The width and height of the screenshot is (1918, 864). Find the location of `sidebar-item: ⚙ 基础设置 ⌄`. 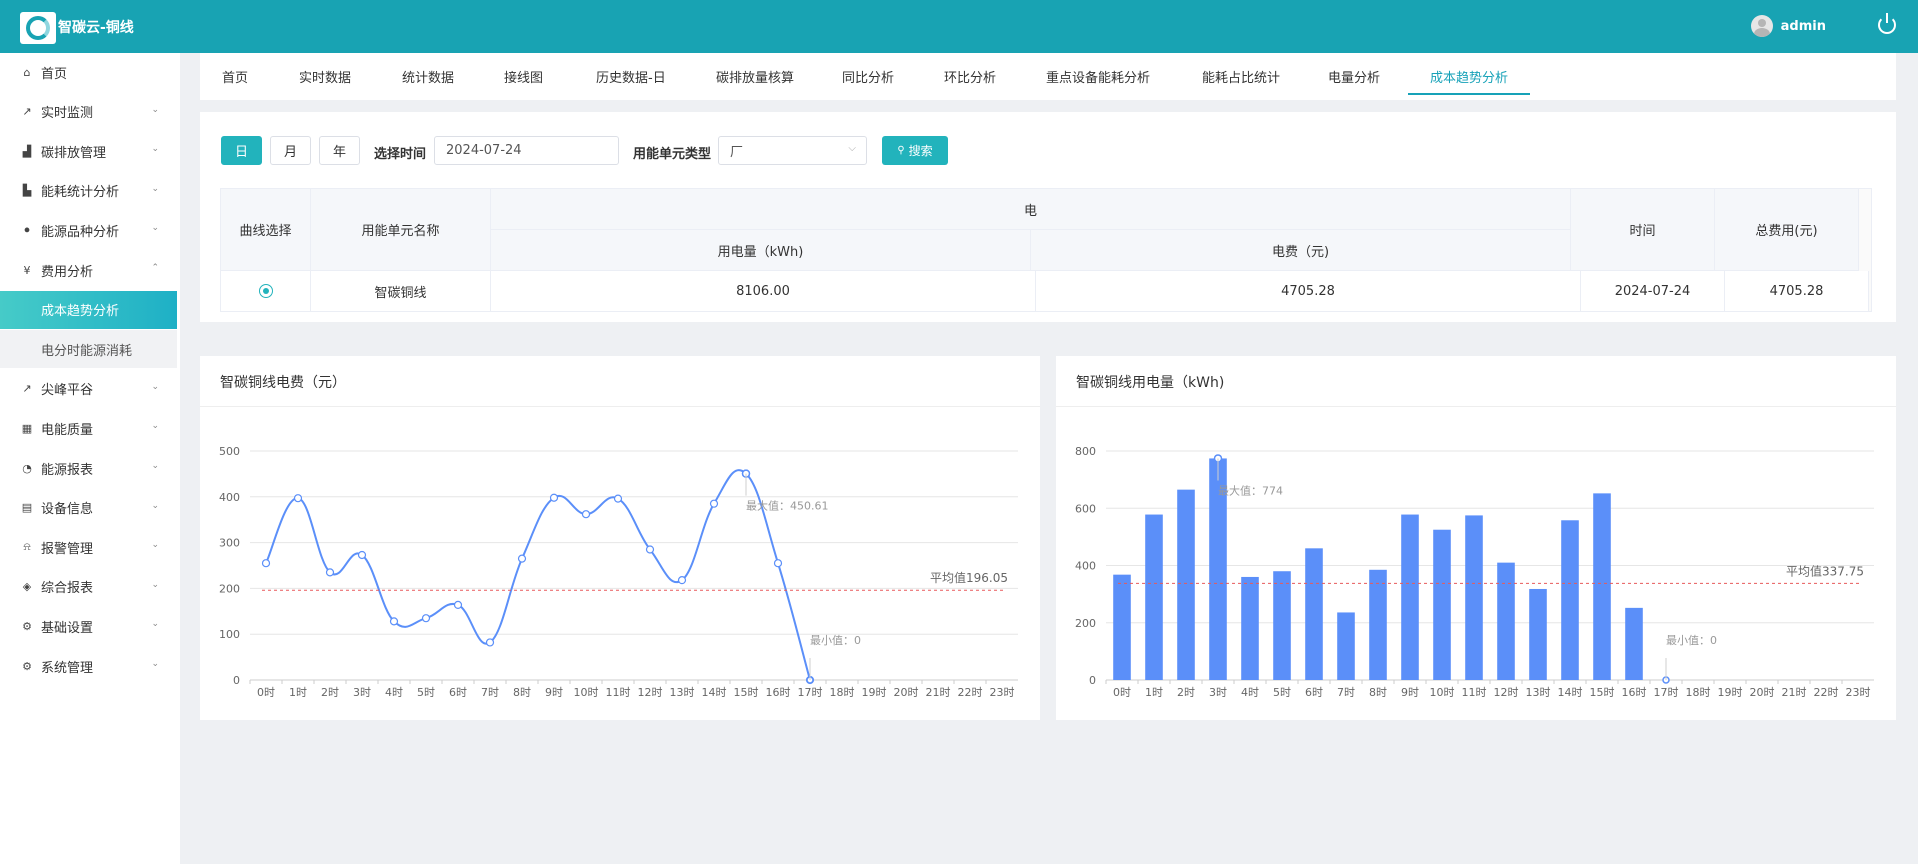

sidebar-item: ⚙ 基础设置 ⌄ is located at coordinates (88, 626).